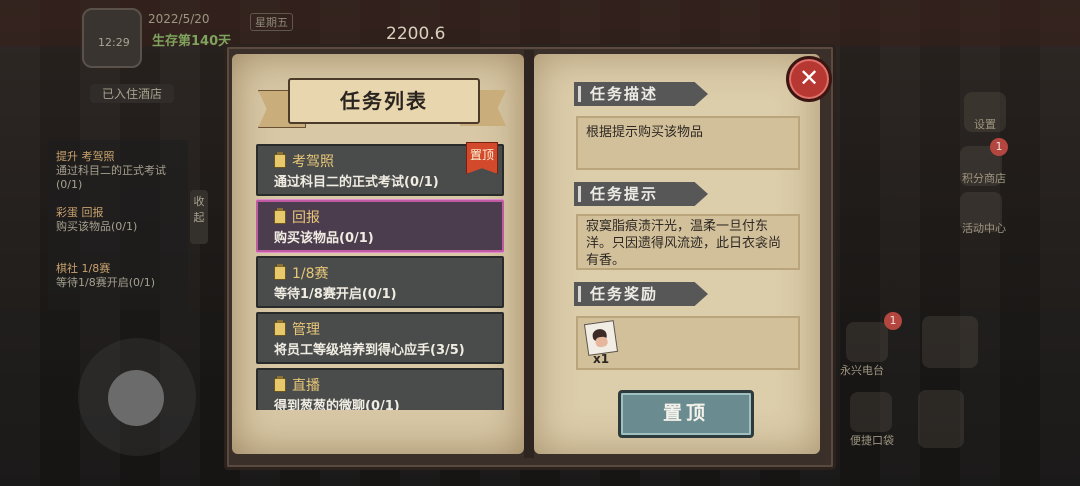 The image size is (1080, 486). I want to click on task-name: 1/8赛, so click(310, 274).